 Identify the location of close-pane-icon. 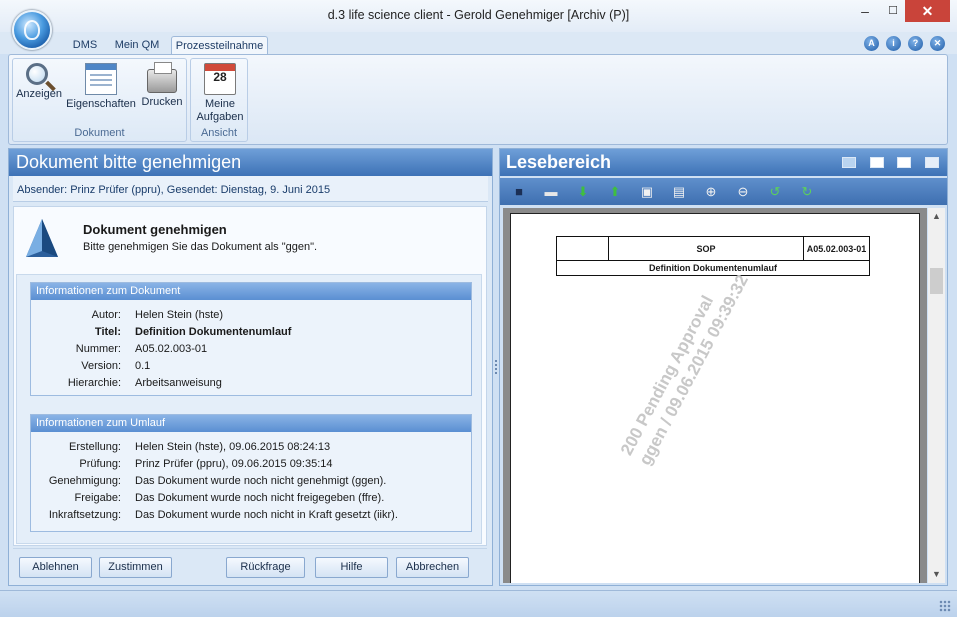
(932, 162).